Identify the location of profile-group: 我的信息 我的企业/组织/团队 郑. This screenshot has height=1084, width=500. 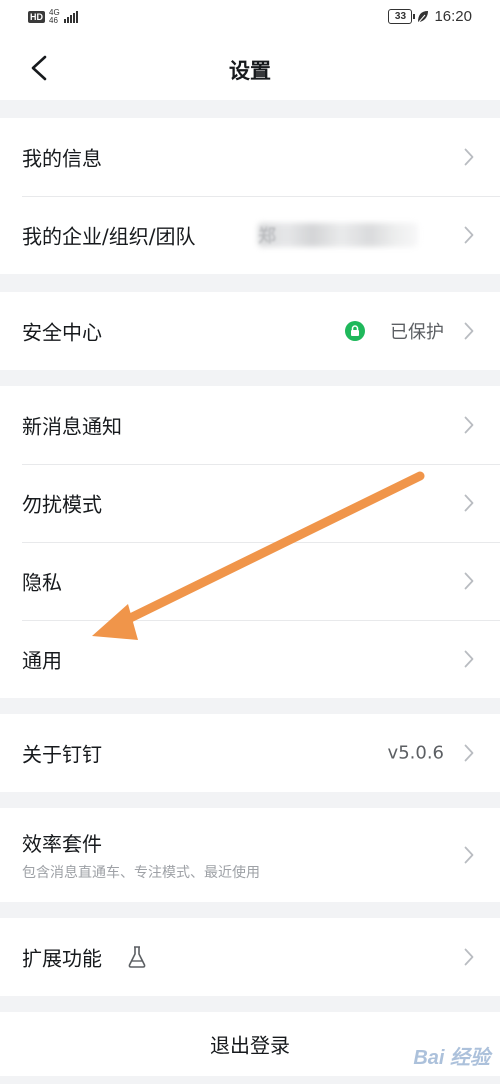
(250, 196).